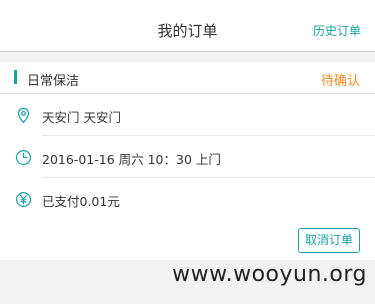 The width and height of the screenshot is (375, 304). What do you see at coordinates (15, 77) in the screenshot?
I see `accent-bar` at bounding box center [15, 77].